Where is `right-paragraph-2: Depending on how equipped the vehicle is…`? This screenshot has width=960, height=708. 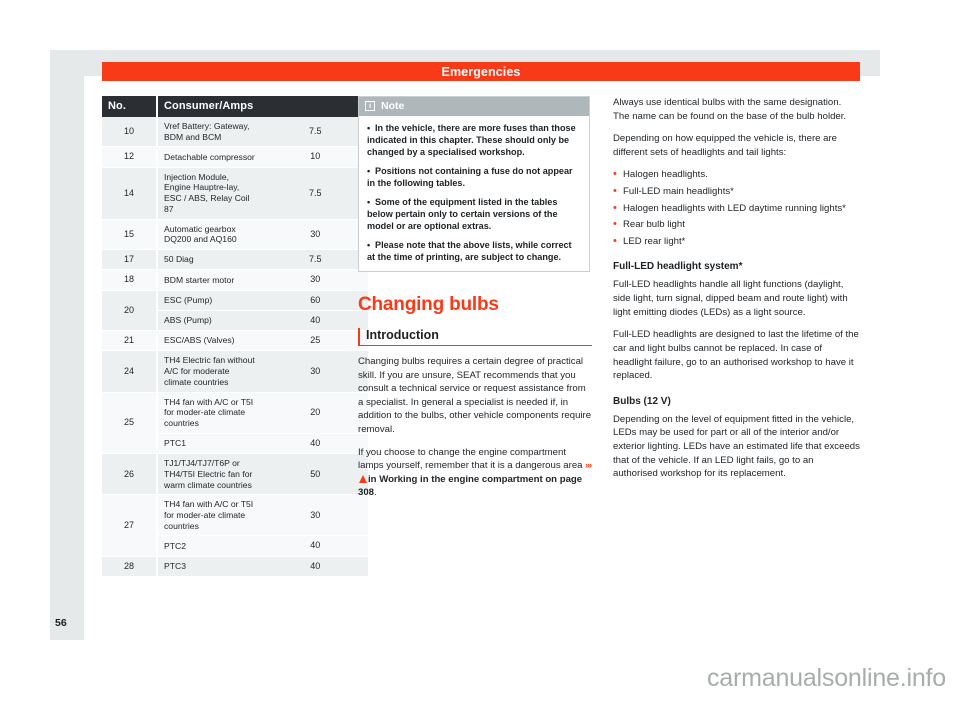 right-paragraph-2: Depending on how equipped the vehicle is… is located at coordinates (725, 145).